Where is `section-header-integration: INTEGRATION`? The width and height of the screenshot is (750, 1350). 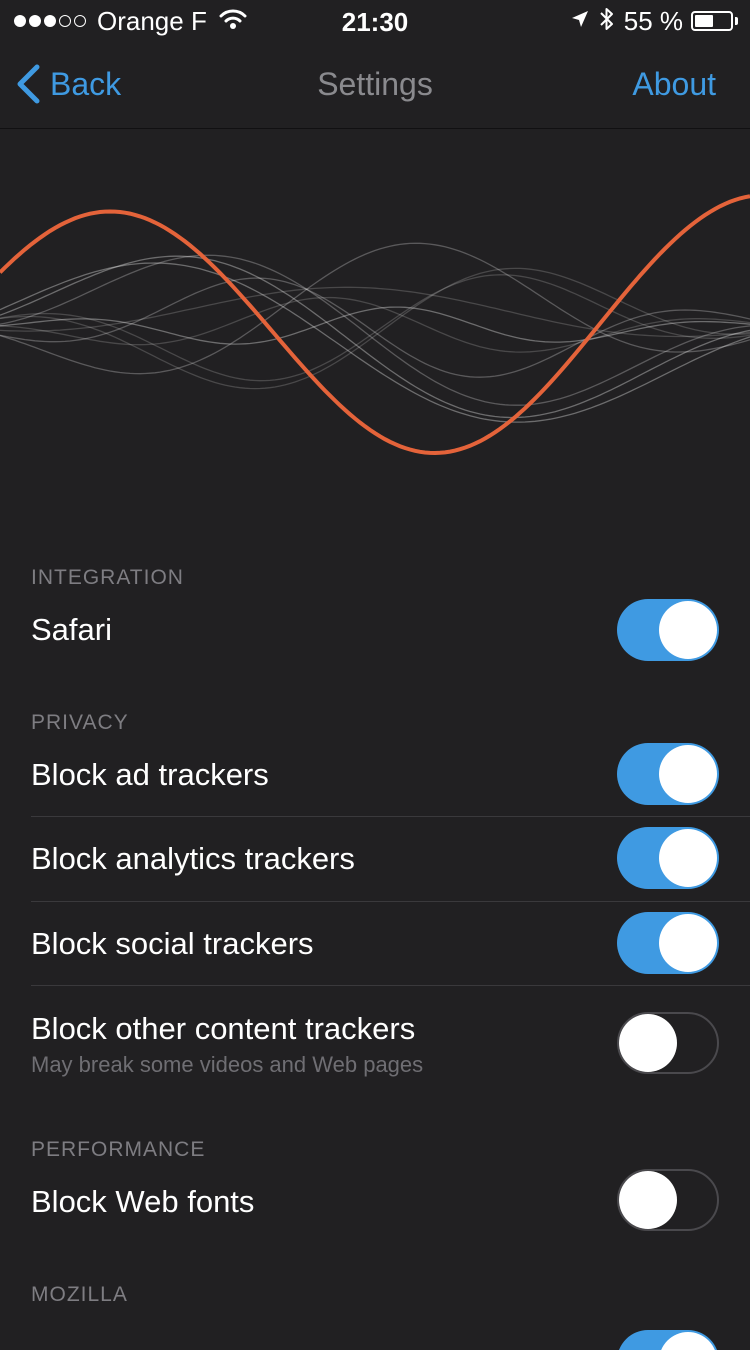
section-header-integration: INTEGRATION is located at coordinates (107, 577).